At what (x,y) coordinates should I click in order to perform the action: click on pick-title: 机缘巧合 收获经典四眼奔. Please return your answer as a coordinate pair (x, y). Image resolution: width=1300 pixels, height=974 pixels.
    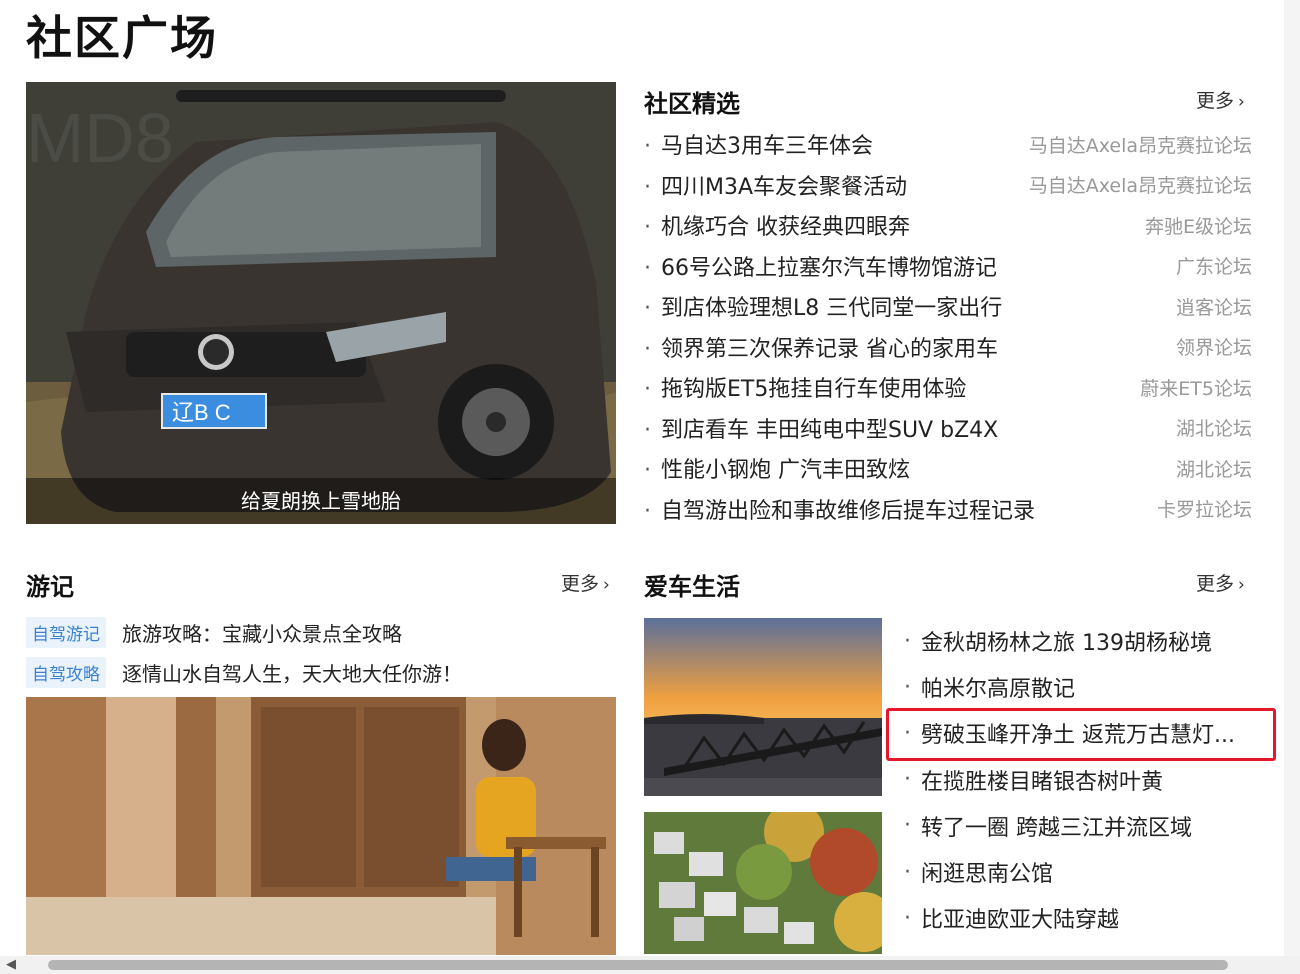
    Looking at the image, I should click on (777, 225).